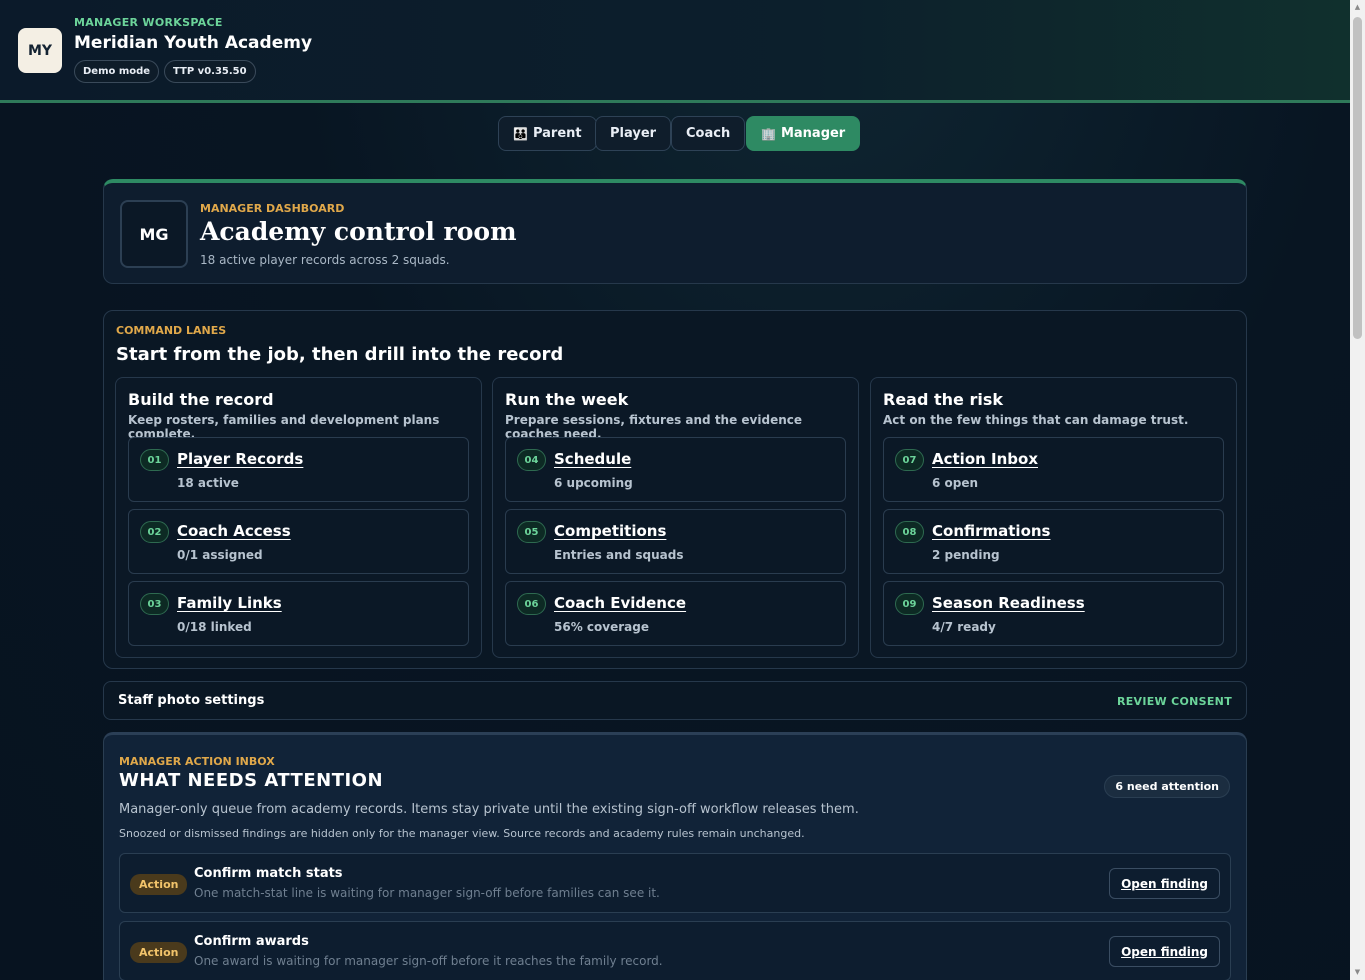 This screenshot has width=1365, height=980. What do you see at coordinates (208, 483) in the screenshot?
I see `item-meta: 18 active` at bounding box center [208, 483].